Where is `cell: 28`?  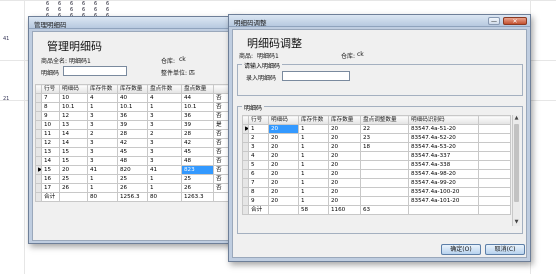
cell: 28 is located at coordinates (197, 134).